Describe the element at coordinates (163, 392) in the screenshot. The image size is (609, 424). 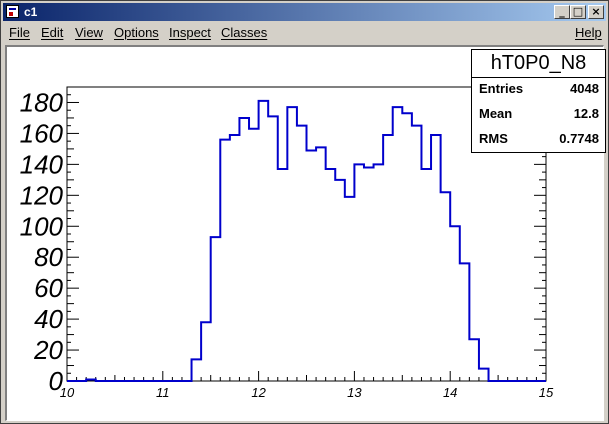
I see `x-tick-label: 11` at that location.